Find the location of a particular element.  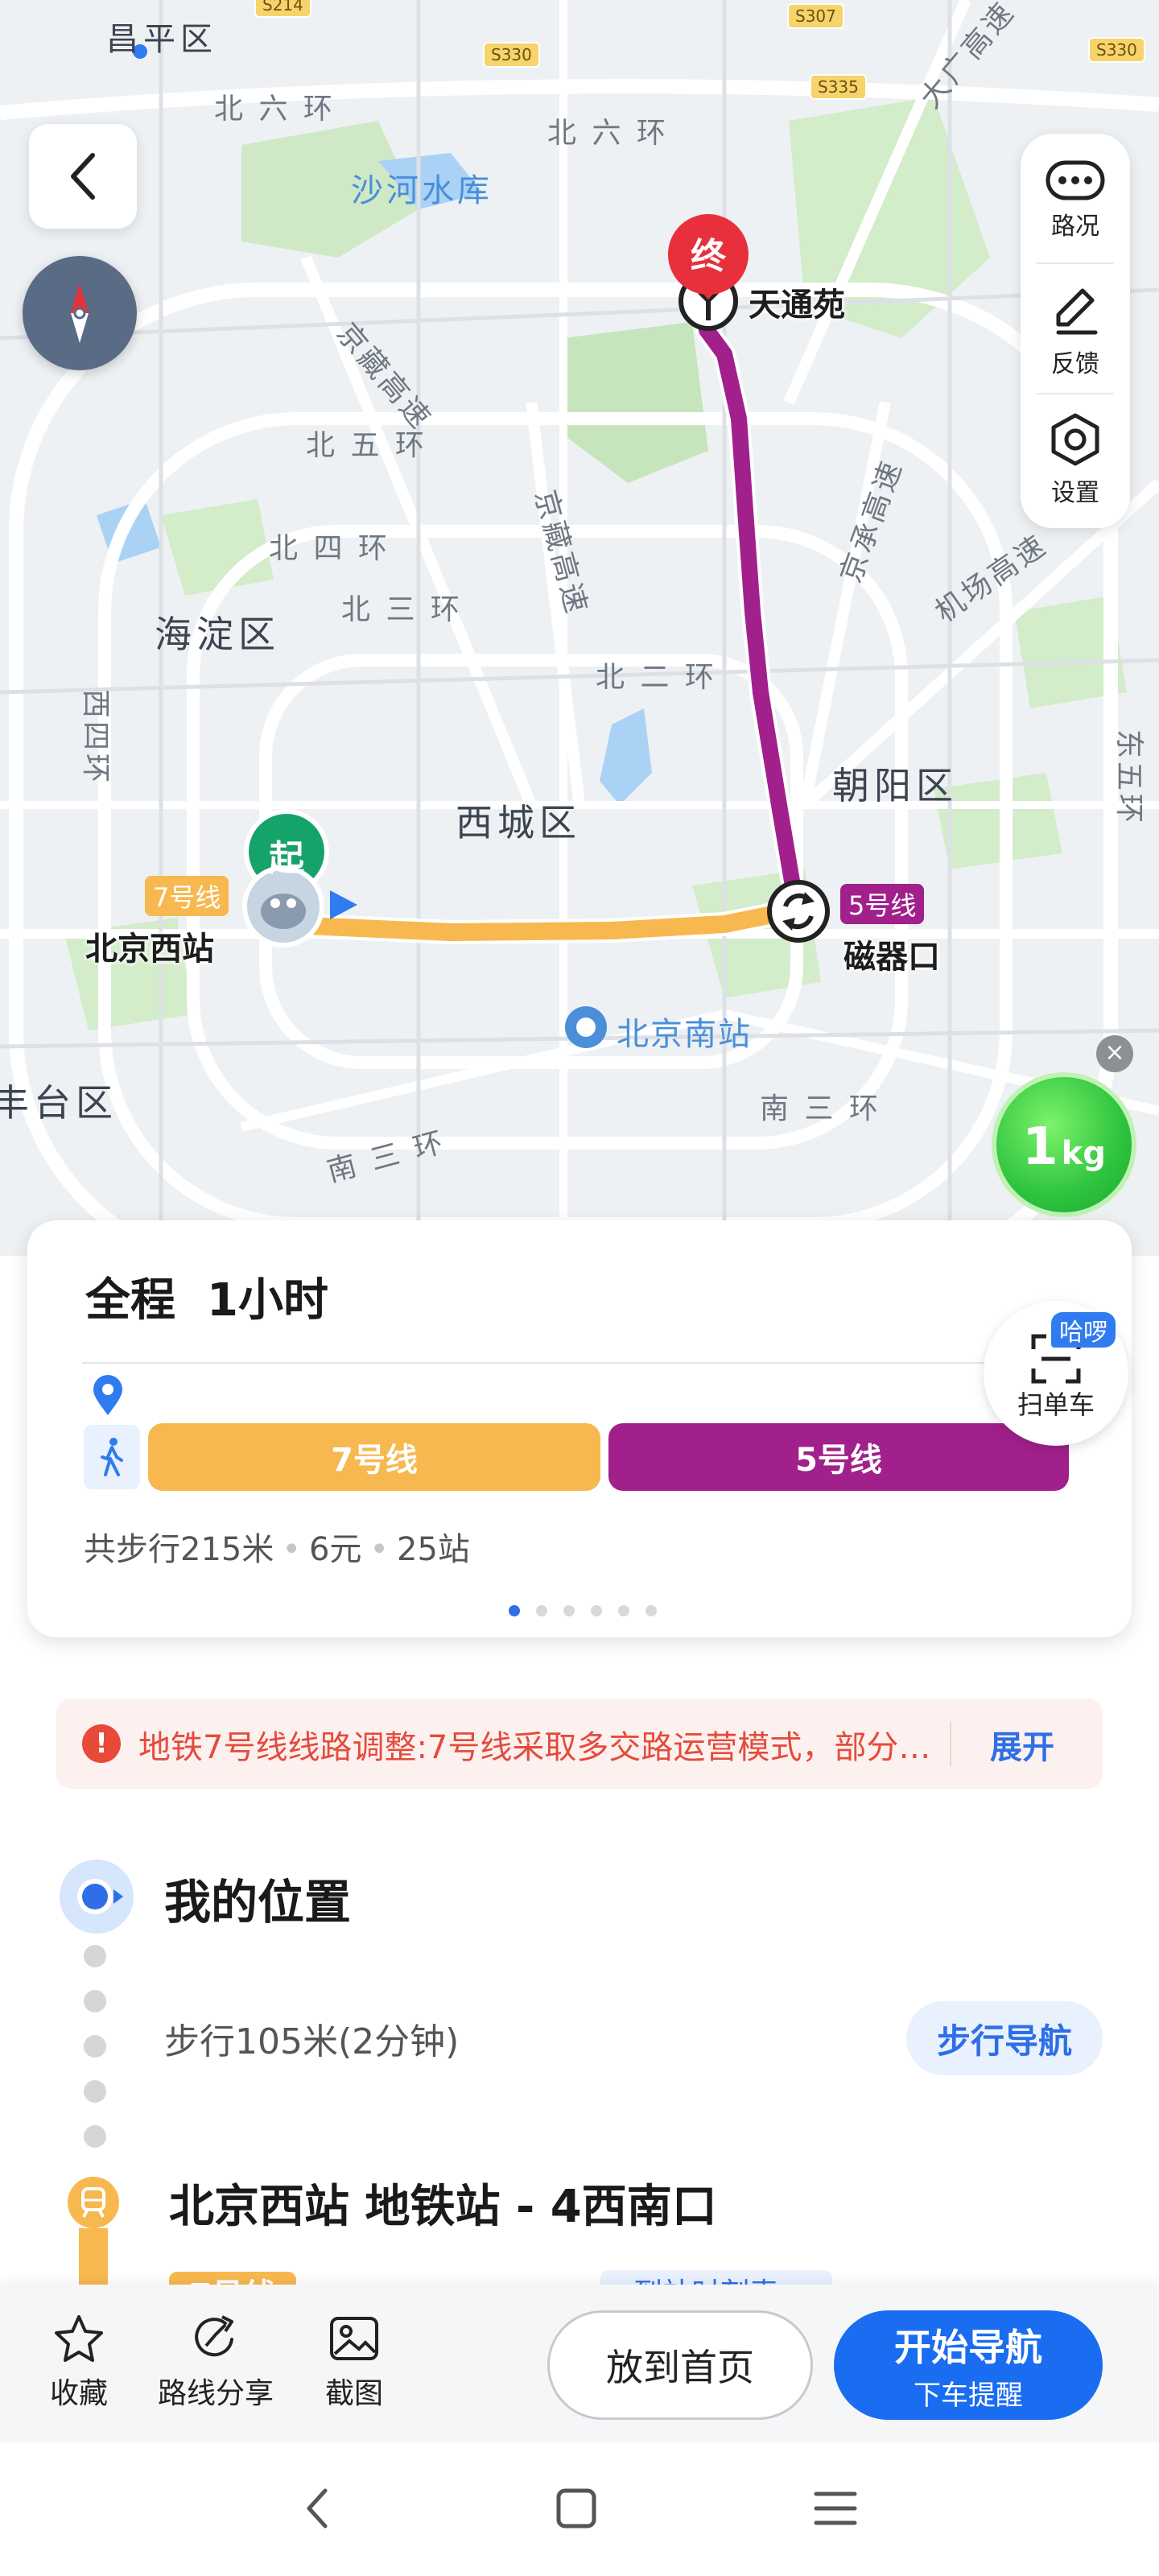

expand-button: 展开 is located at coordinates (1022, 1744).